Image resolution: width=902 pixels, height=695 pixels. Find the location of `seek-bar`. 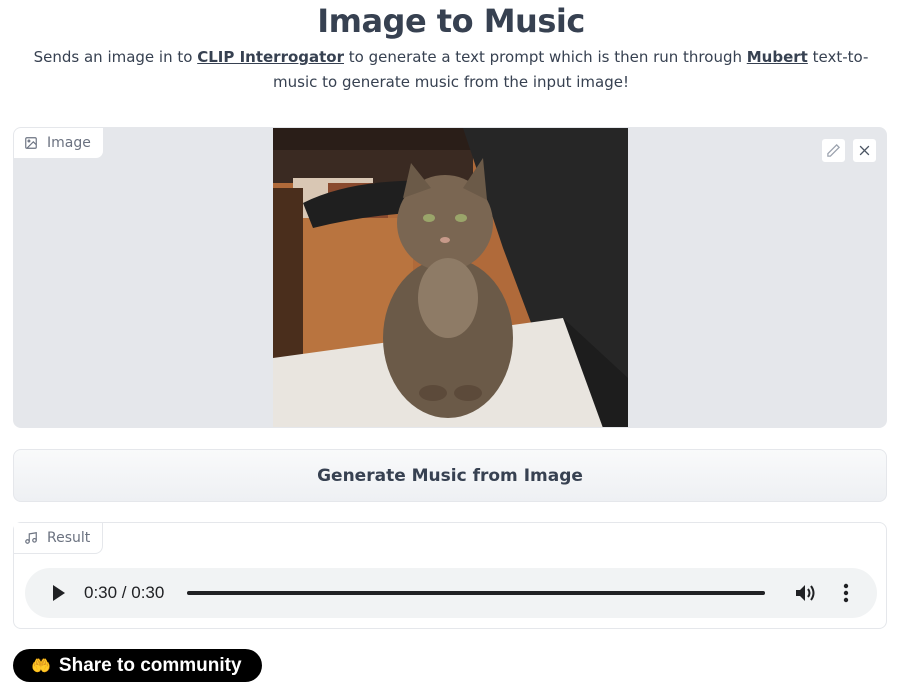

seek-bar is located at coordinates (476, 593).